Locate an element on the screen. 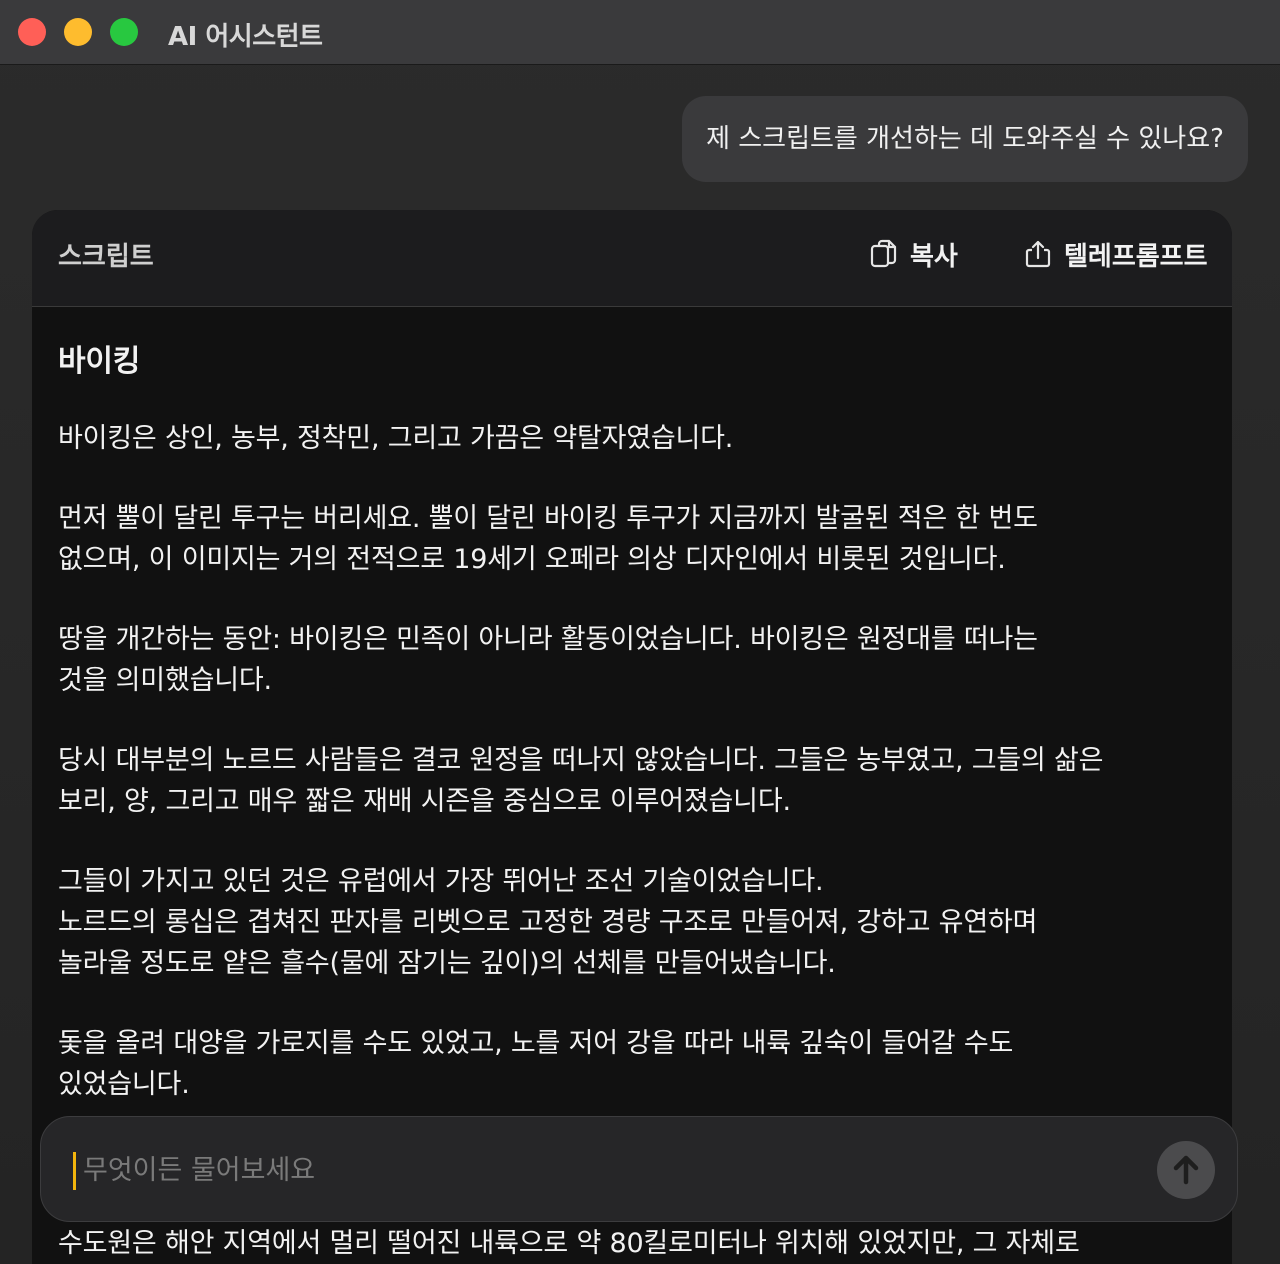 The width and height of the screenshot is (1280, 1264). send-button is located at coordinates (1186, 1170).